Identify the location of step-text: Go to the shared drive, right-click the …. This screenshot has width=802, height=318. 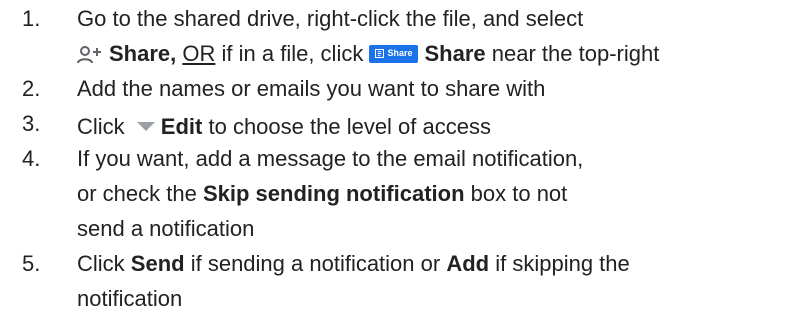
(330, 18).